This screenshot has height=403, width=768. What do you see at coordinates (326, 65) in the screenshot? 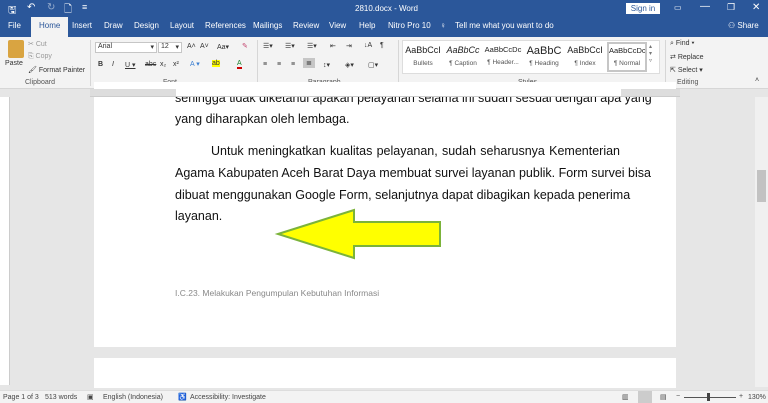
I see `line-spacing-icon: ↕▾` at bounding box center [326, 65].